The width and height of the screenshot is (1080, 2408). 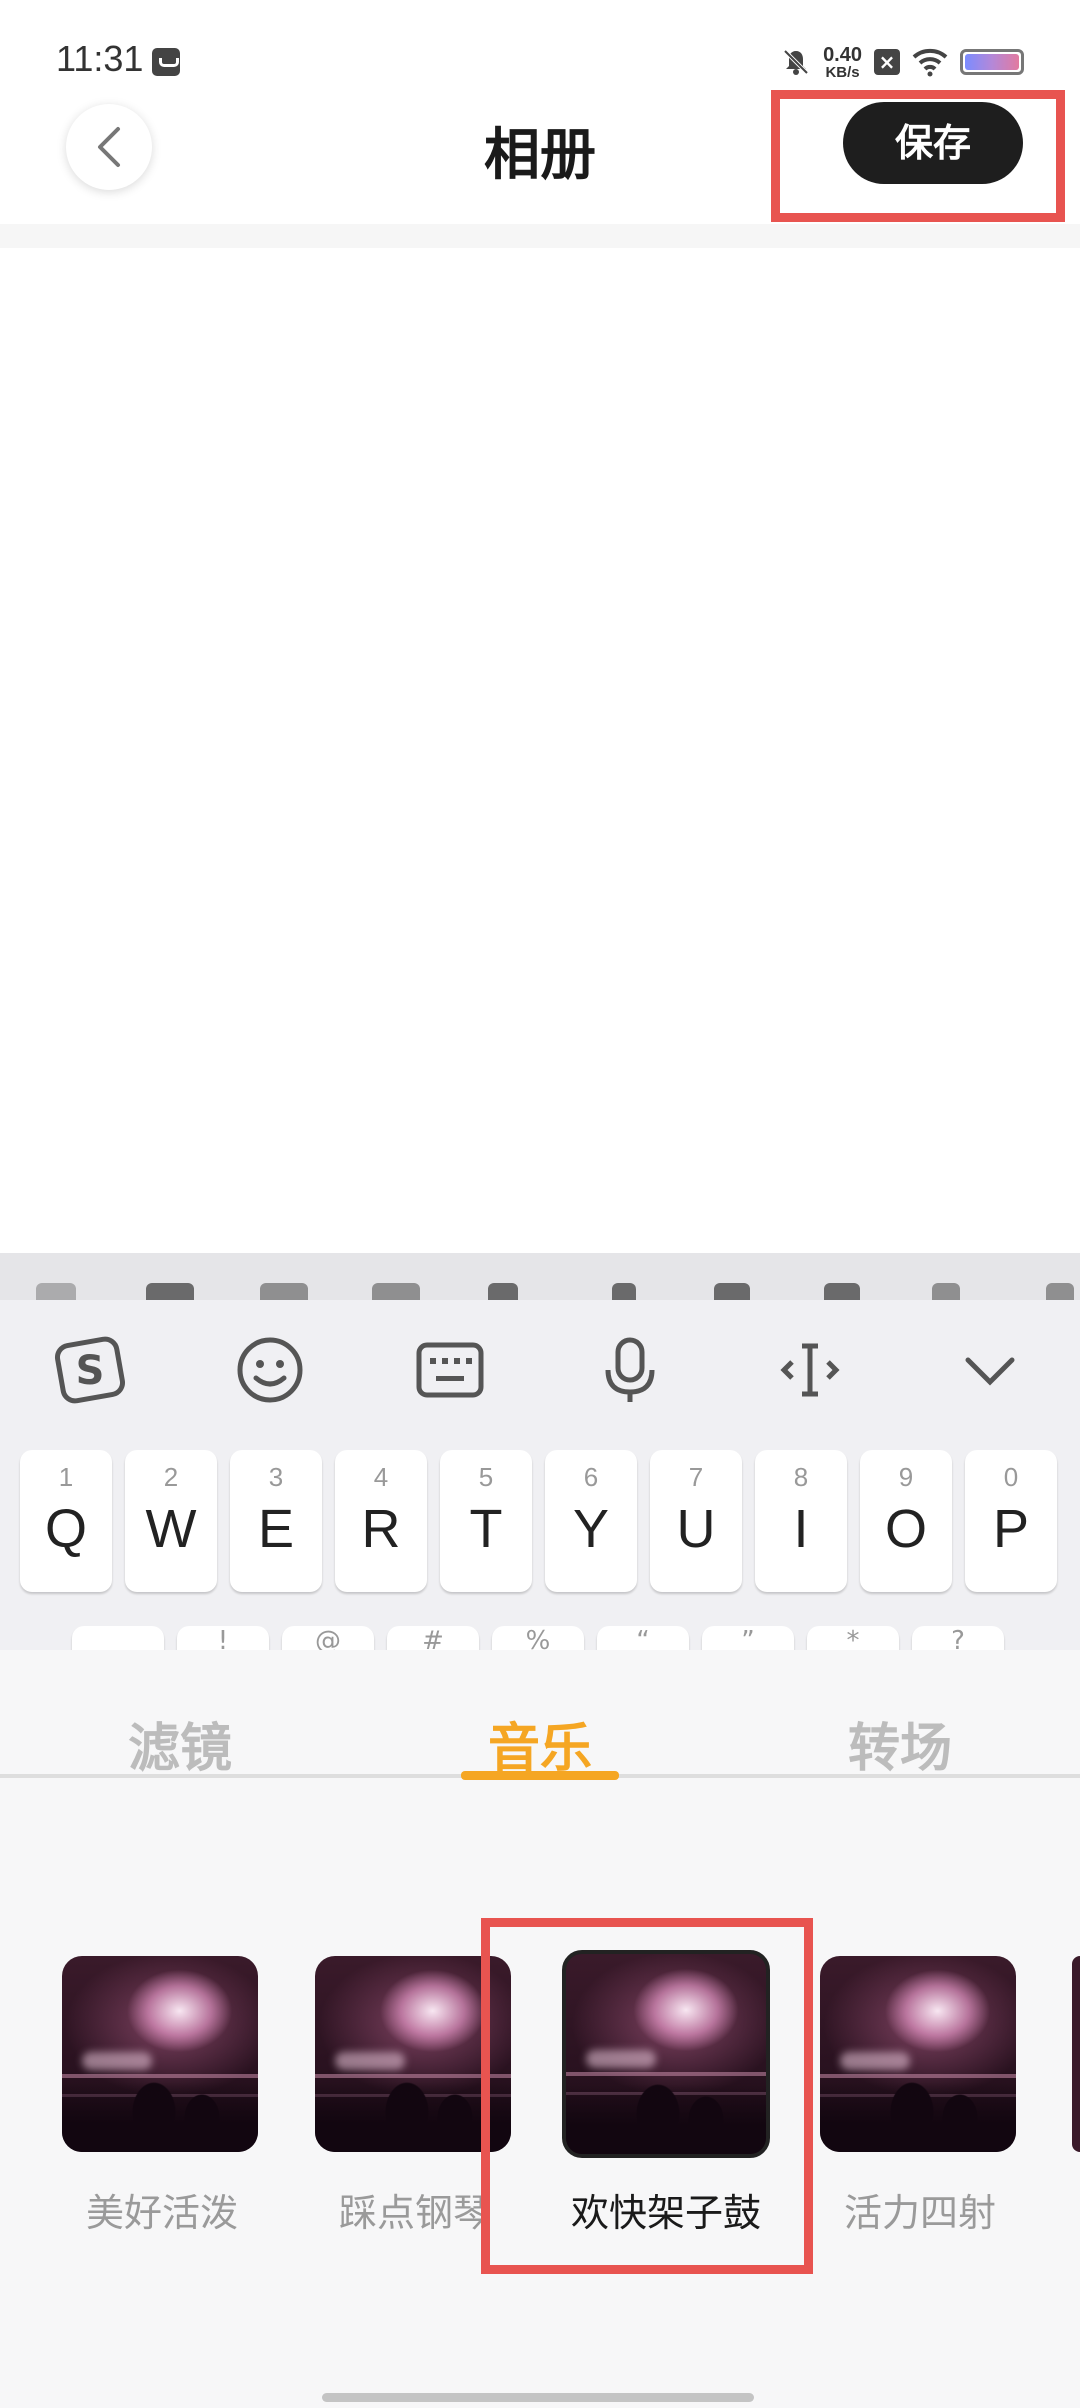 I want to click on keyboard-toolbar: S, so click(x=540, y=1370).